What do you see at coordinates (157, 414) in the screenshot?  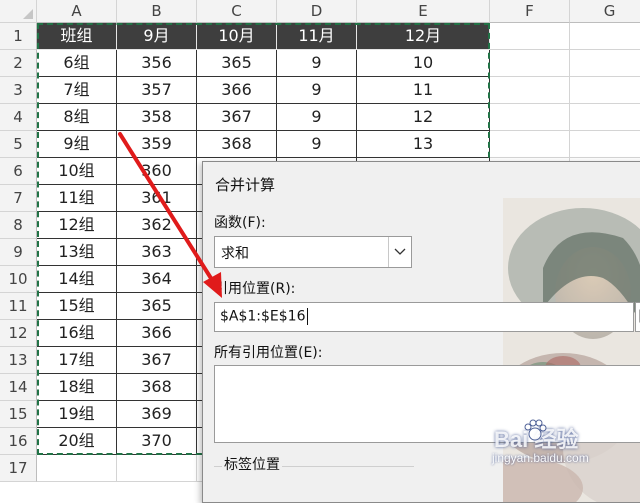 I see `cell-b15: 369` at bounding box center [157, 414].